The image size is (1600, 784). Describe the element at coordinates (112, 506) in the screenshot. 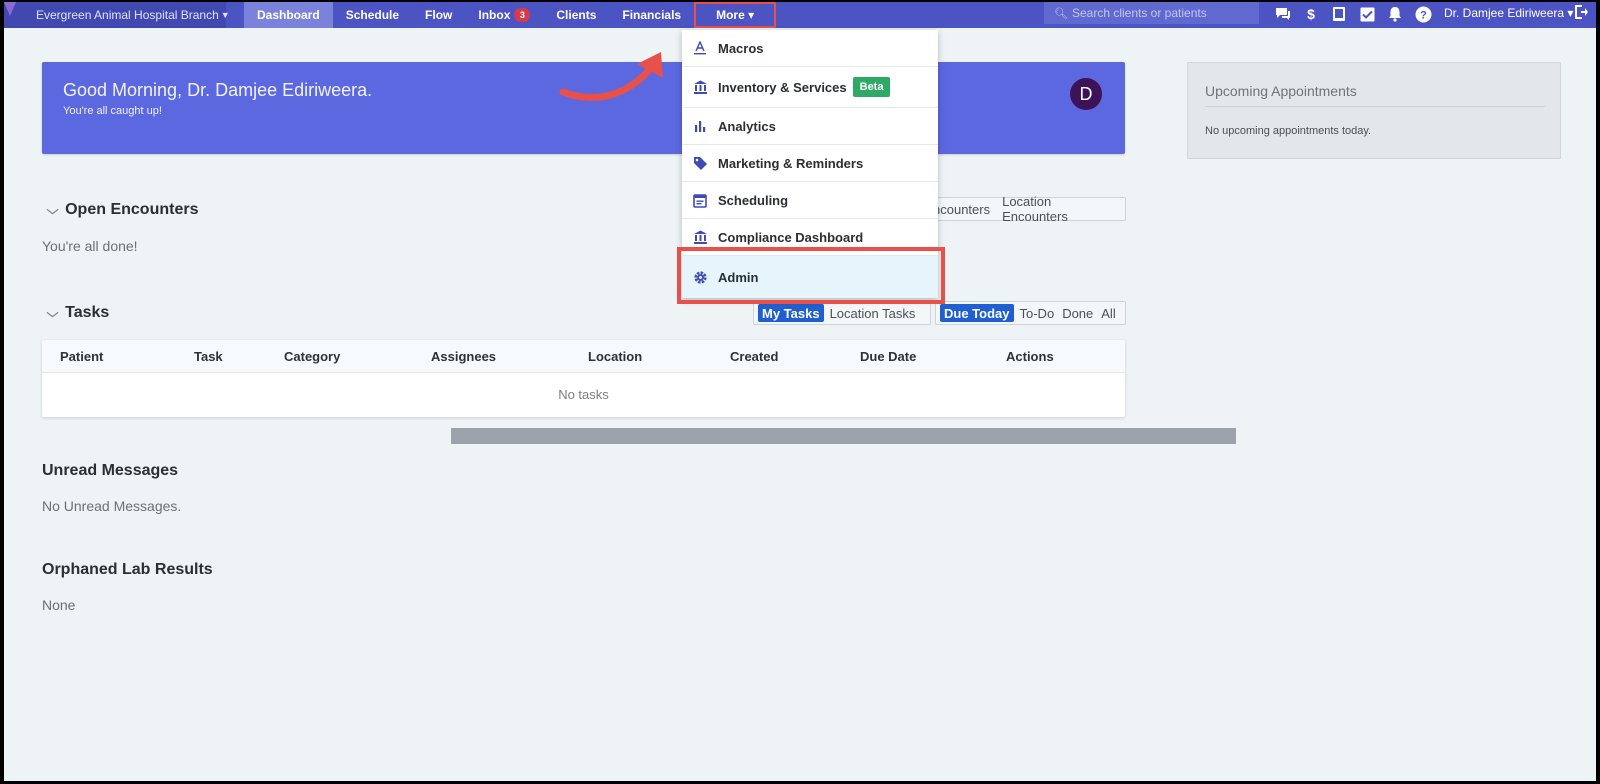

I see `unread-messages-empty: No Unread Messages.` at that location.